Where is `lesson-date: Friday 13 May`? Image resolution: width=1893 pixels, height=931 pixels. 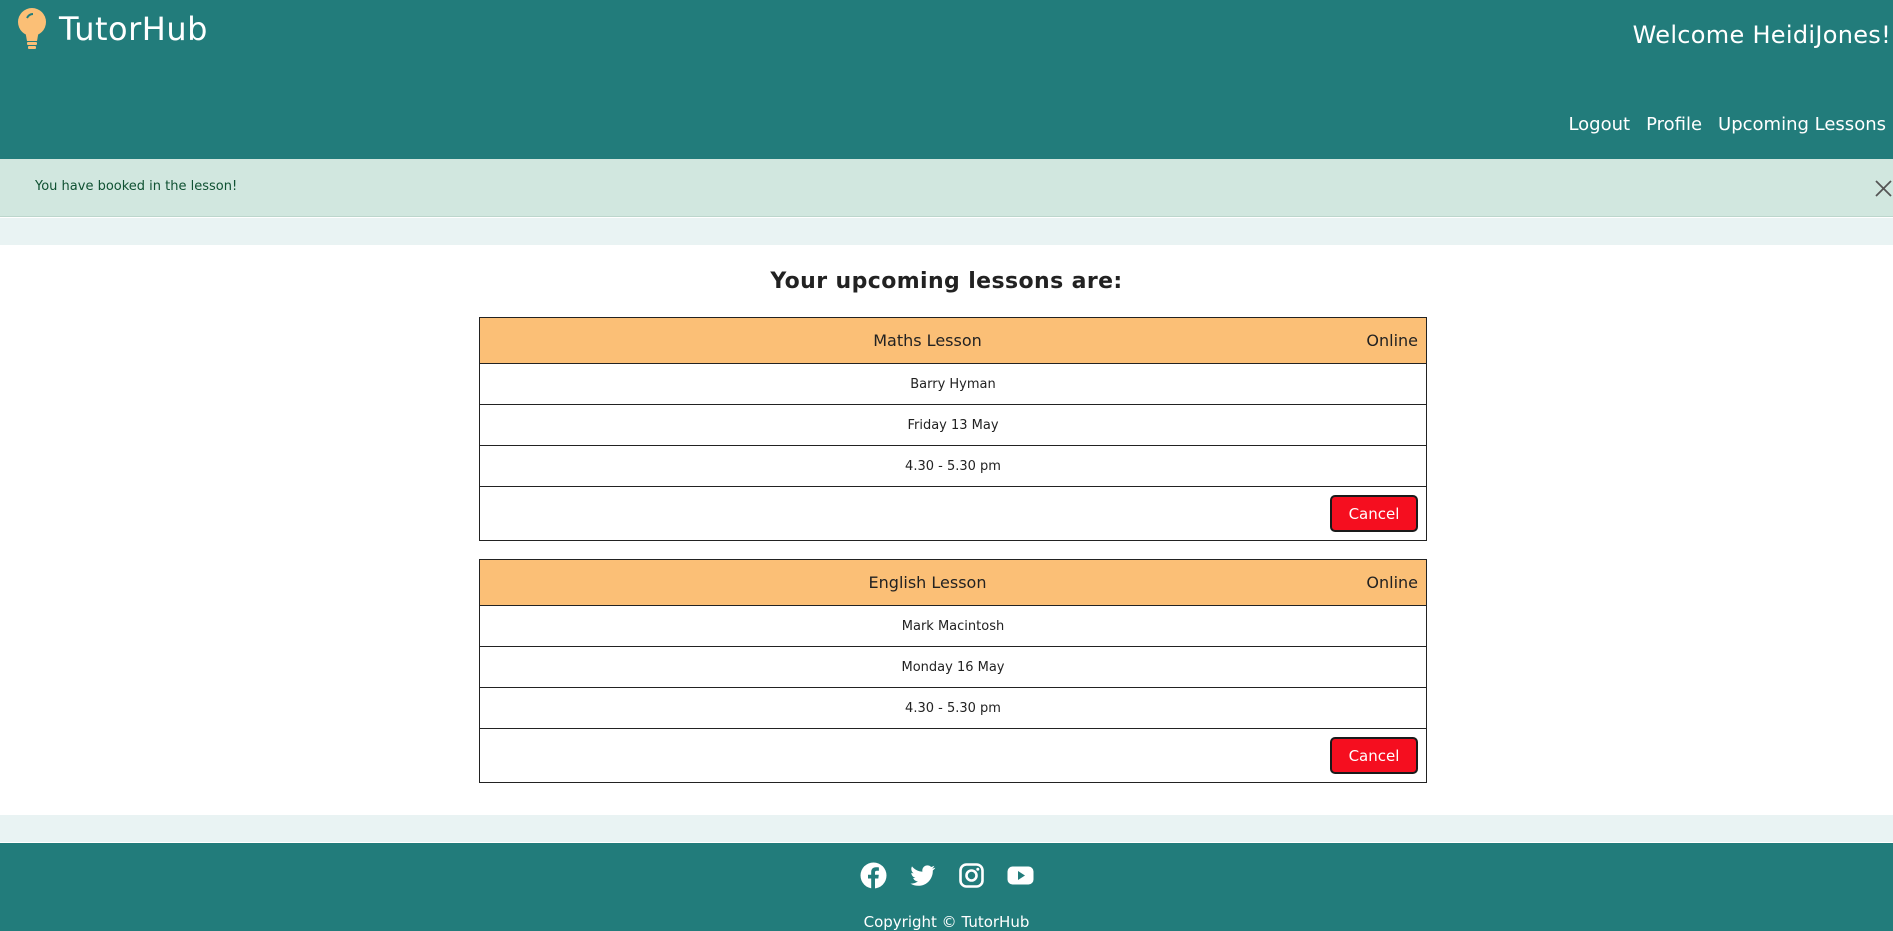
lesson-date: Friday 13 May is located at coordinates (953, 425).